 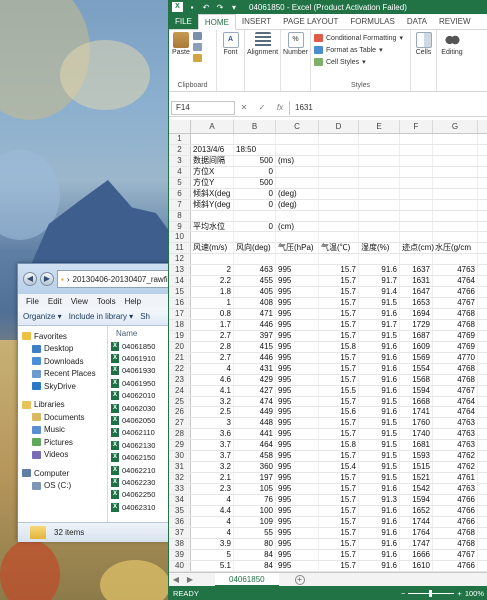 What do you see at coordinates (339, 126) in the screenshot?
I see `column-header: D` at bounding box center [339, 126].